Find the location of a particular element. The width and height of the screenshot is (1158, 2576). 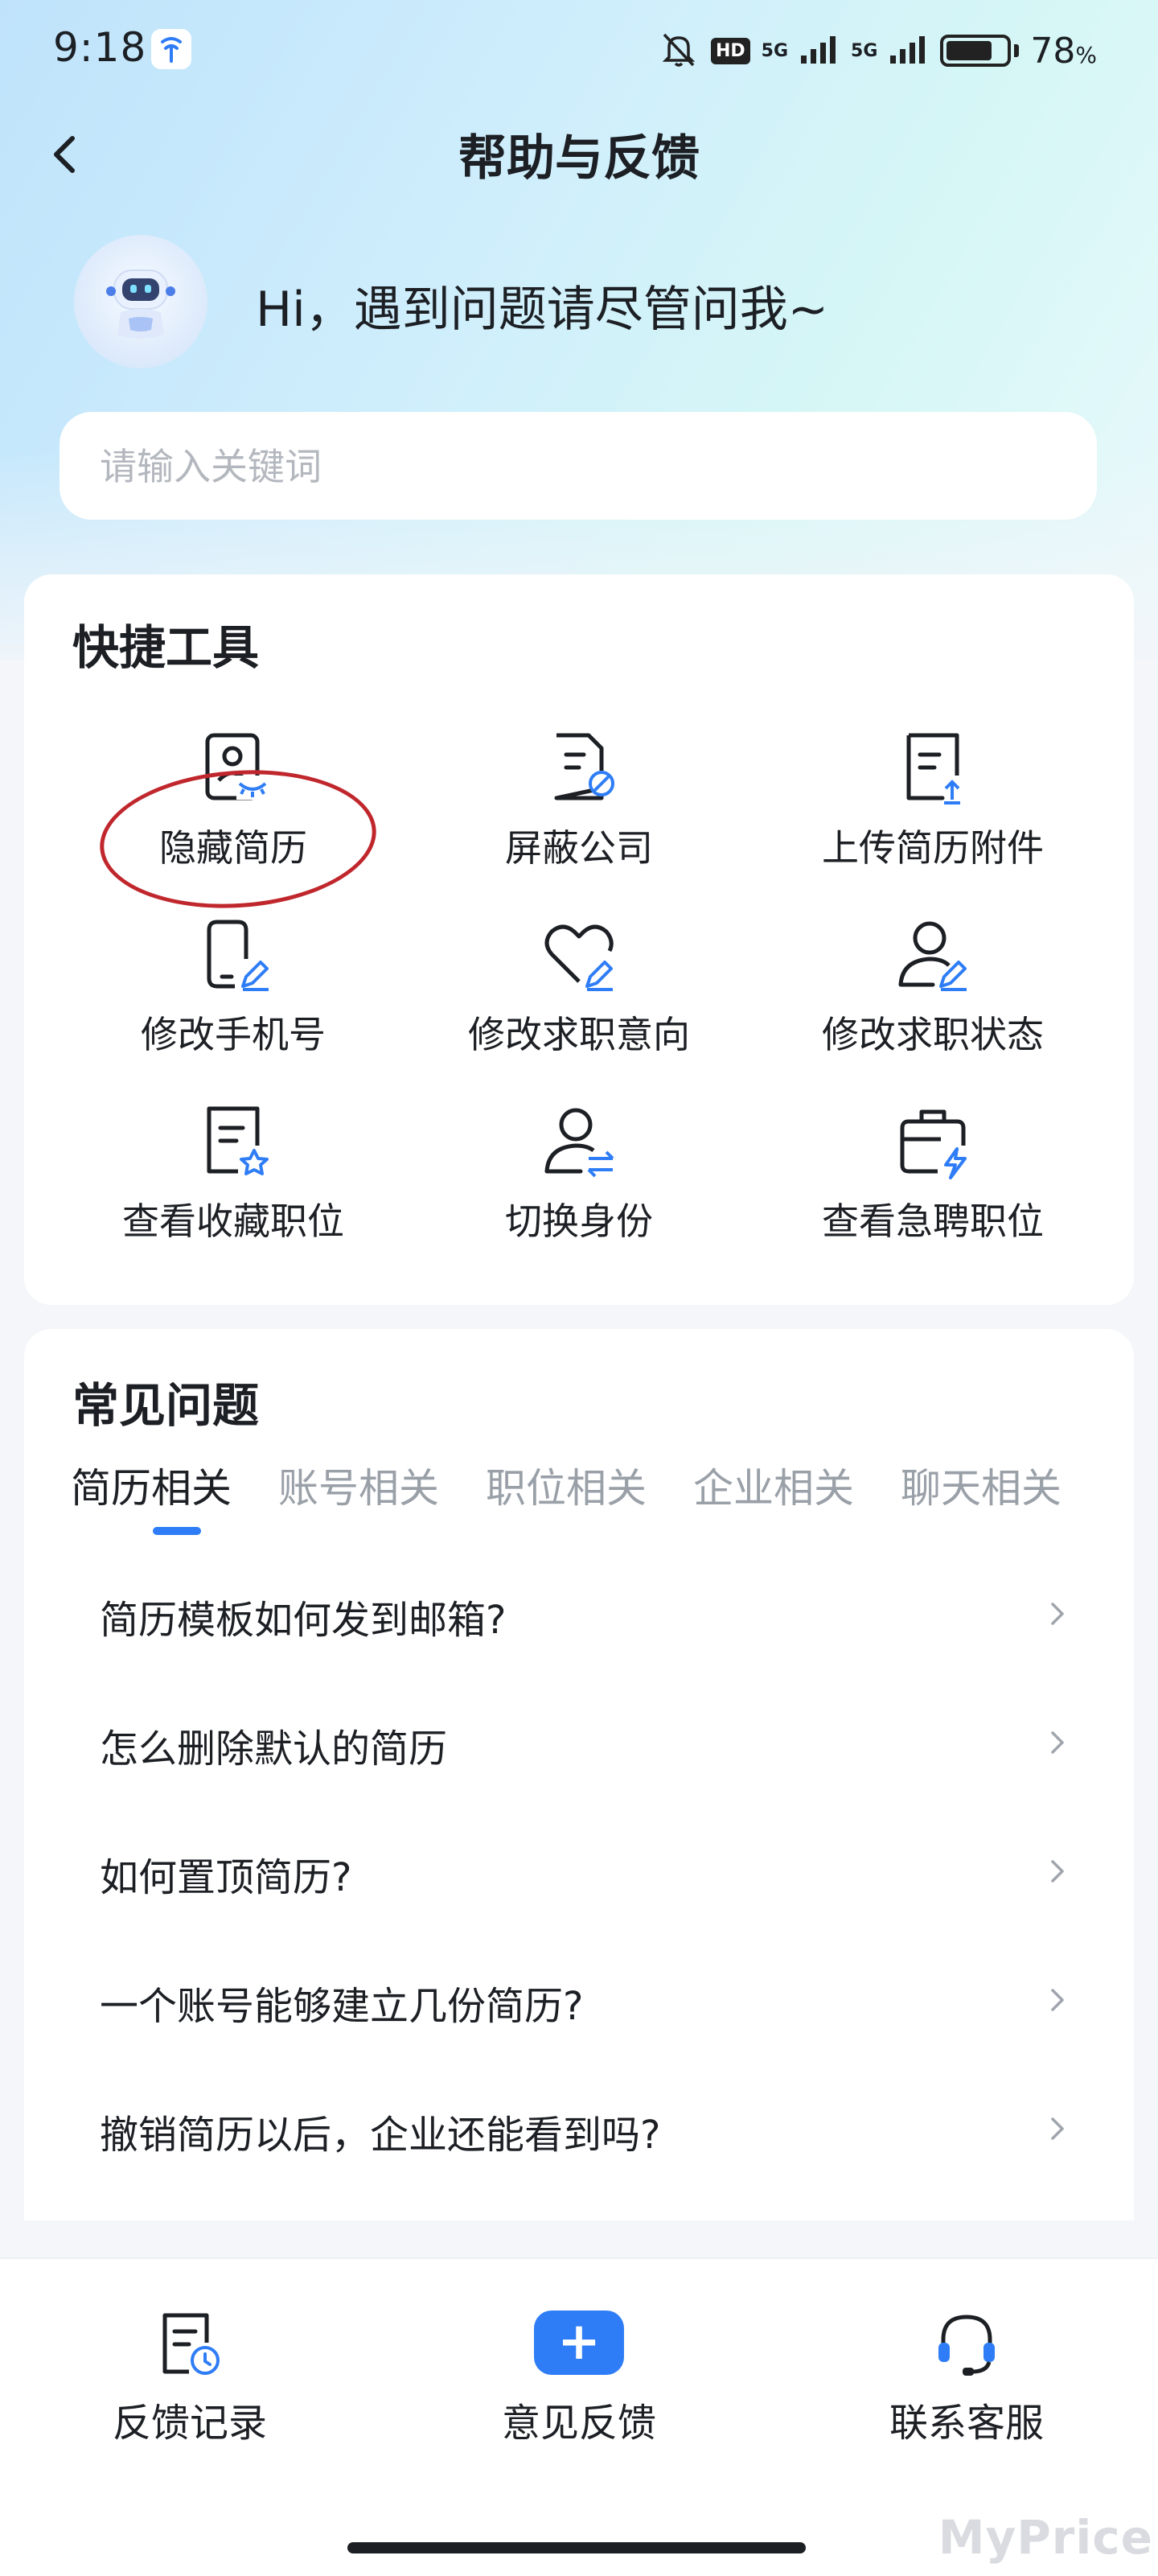

search-box is located at coordinates (578, 466).